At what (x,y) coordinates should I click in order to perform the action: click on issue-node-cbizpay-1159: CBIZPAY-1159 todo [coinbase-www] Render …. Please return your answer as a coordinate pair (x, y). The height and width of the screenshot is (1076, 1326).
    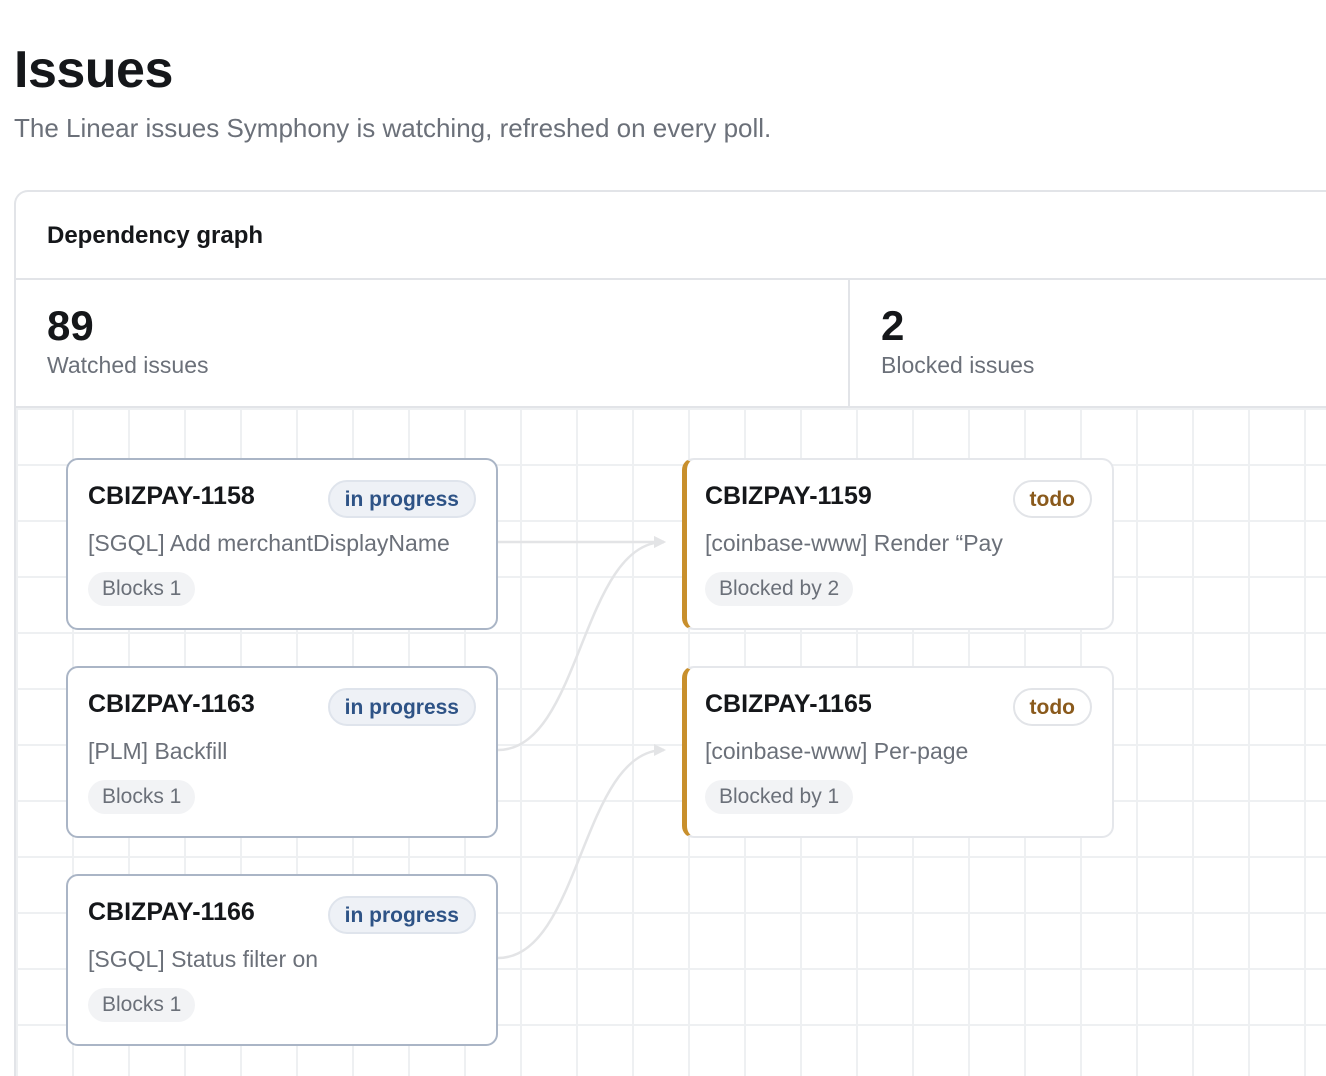
    Looking at the image, I should click on (898, 544).